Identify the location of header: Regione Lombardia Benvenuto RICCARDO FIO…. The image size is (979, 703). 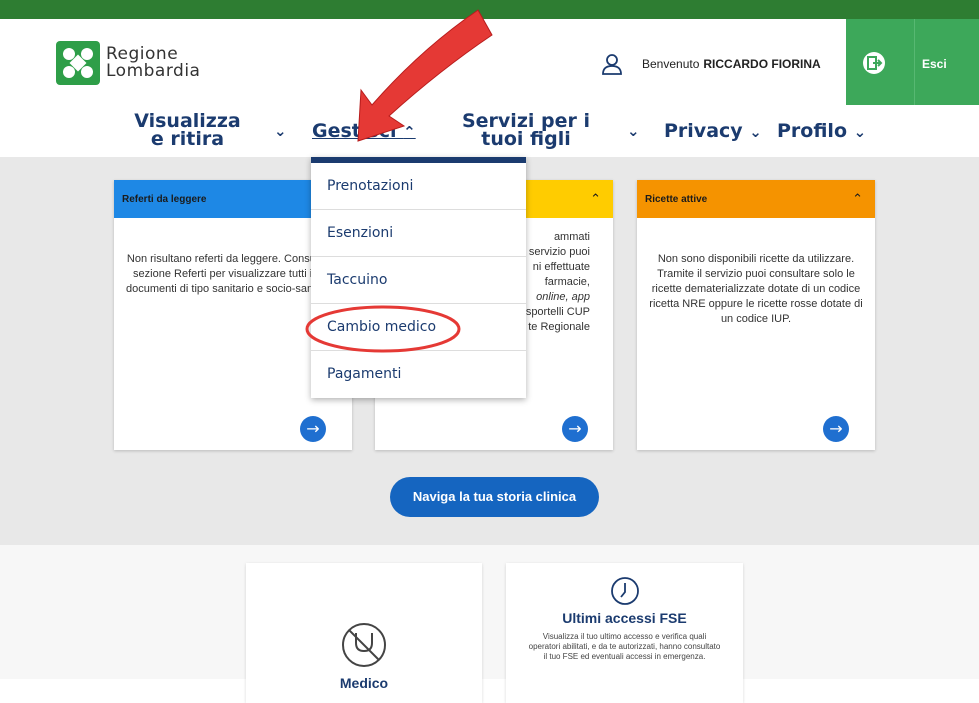
(489, 62).